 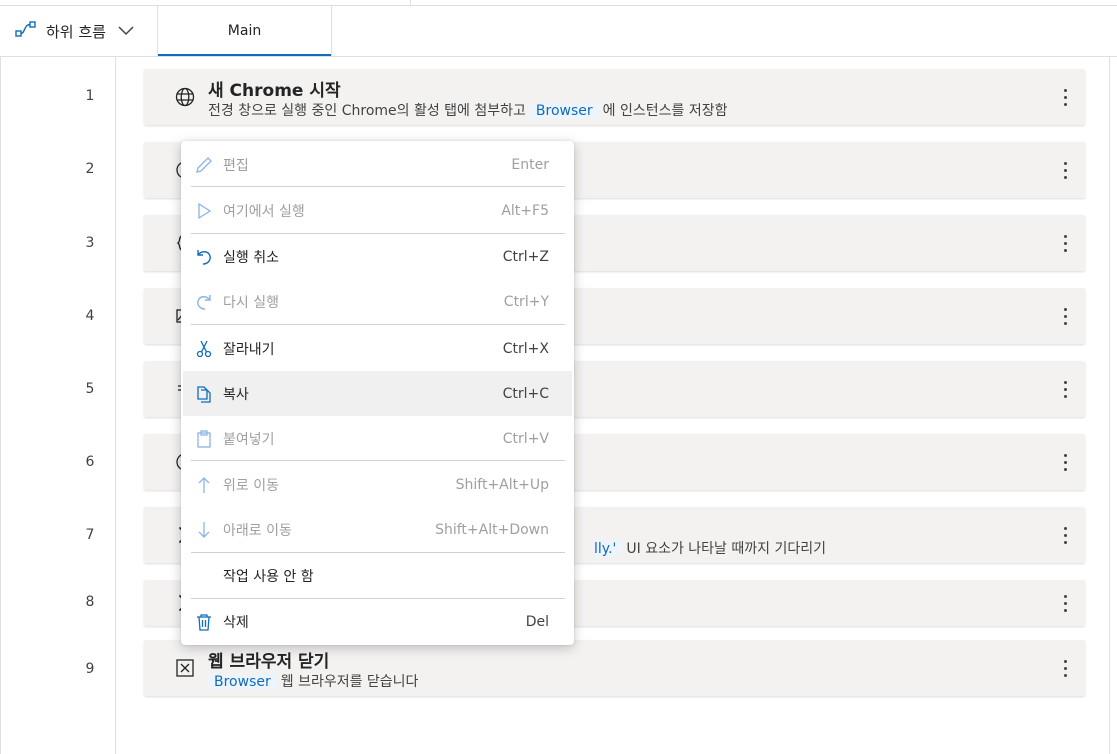 I want to click on menu-item-label: 작업 사용 안 함, so click(x=268, y=576).